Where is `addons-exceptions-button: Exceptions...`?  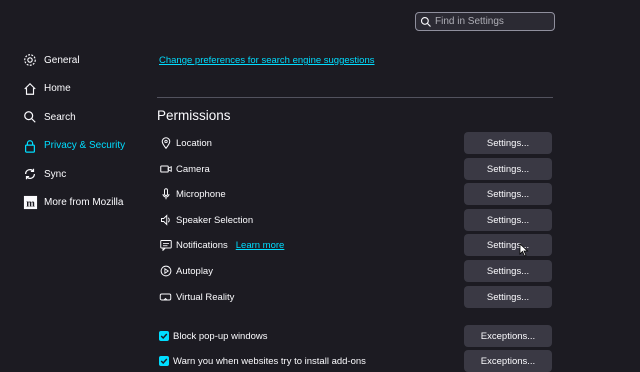
addons-exceptions-button: Exceptions... is located at coordinates (508, 361).